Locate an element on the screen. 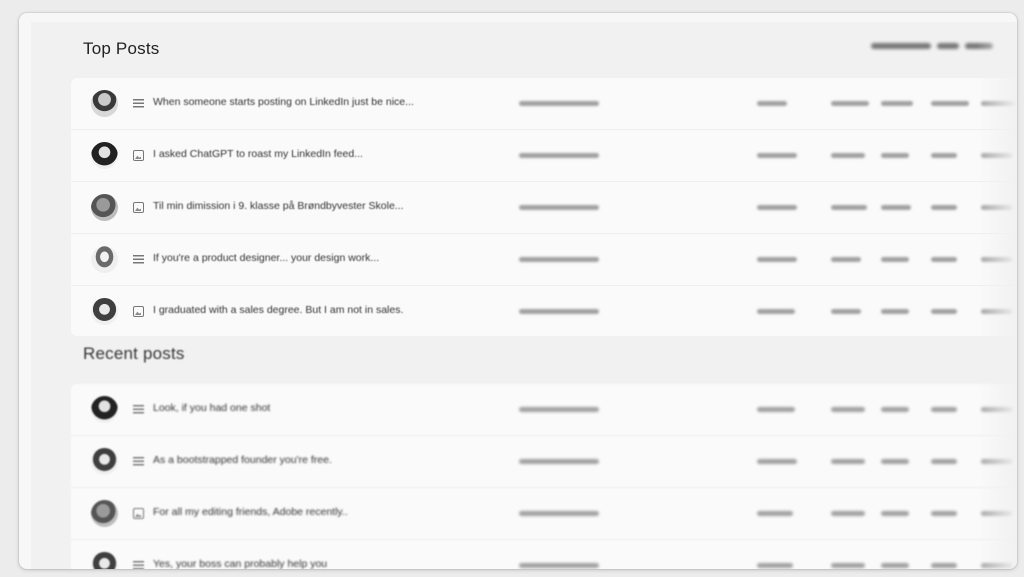 The image size is (1024, 577). table-row: Look, if you had one shot is located at coordinates (544, 410).